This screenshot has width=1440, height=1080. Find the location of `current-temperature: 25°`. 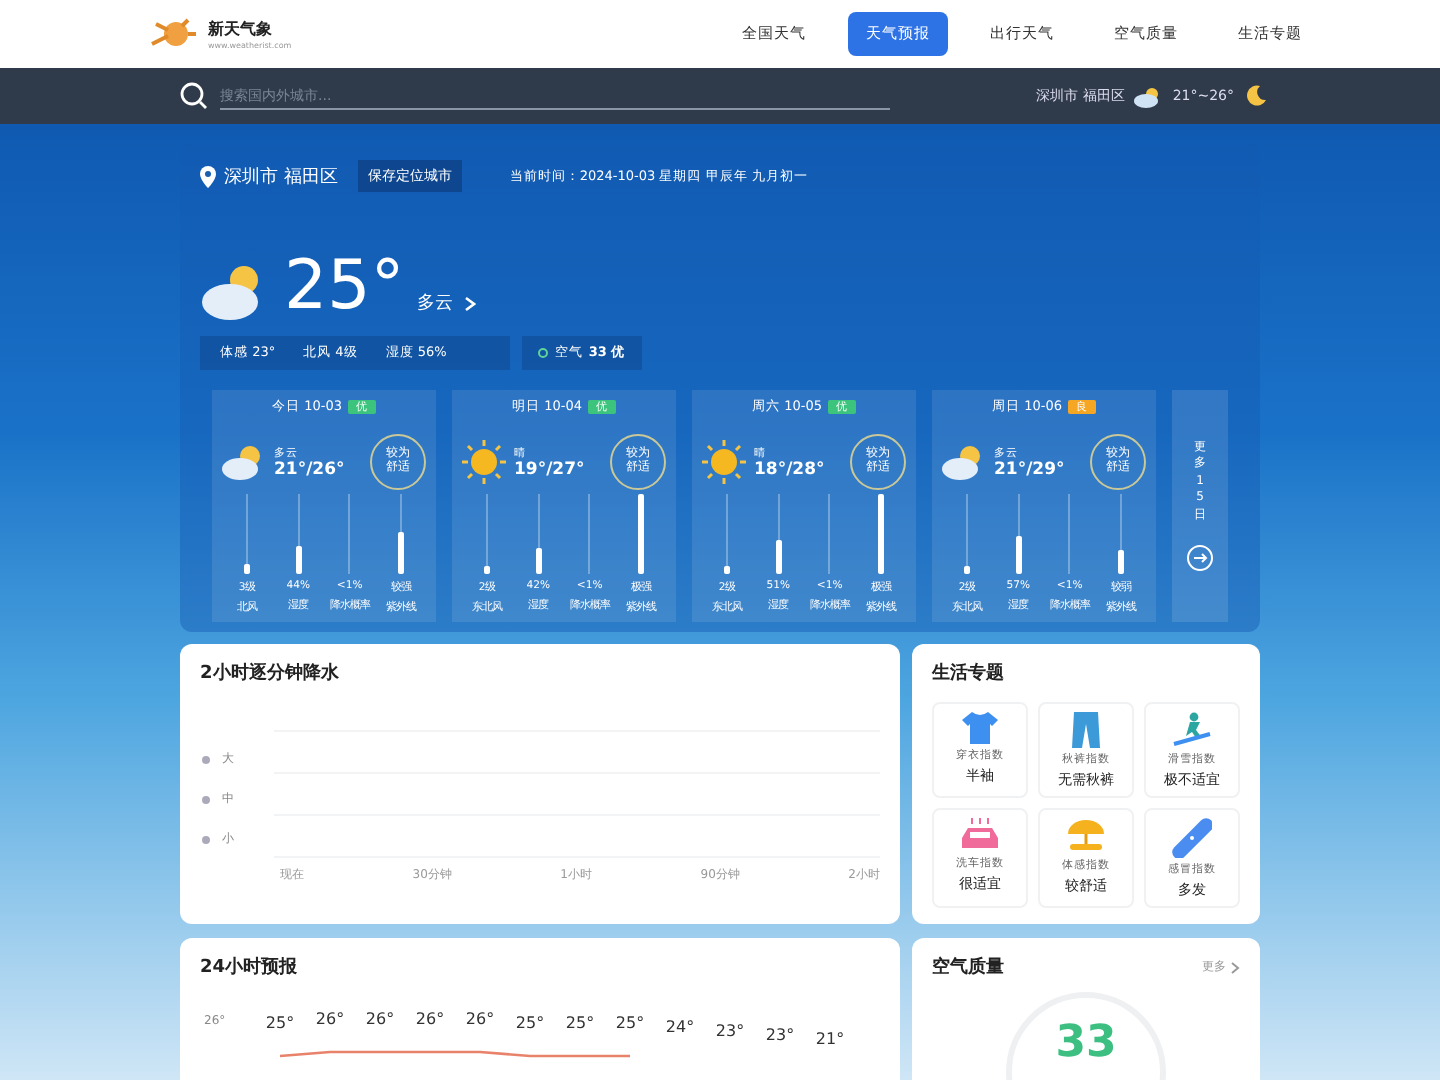

current-temperature: 25° is located at coordinates (344, 286).